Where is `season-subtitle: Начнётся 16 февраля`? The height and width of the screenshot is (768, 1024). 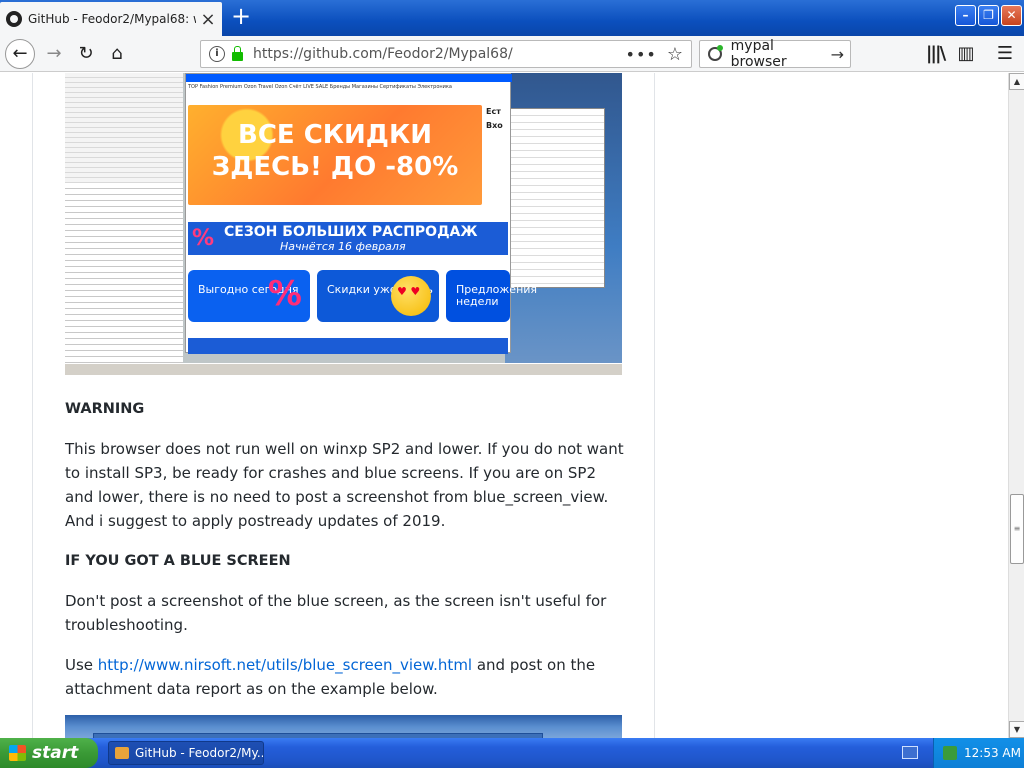
season-subtitle: Начнётся 16 февраля is located at coordinates (343, 246).